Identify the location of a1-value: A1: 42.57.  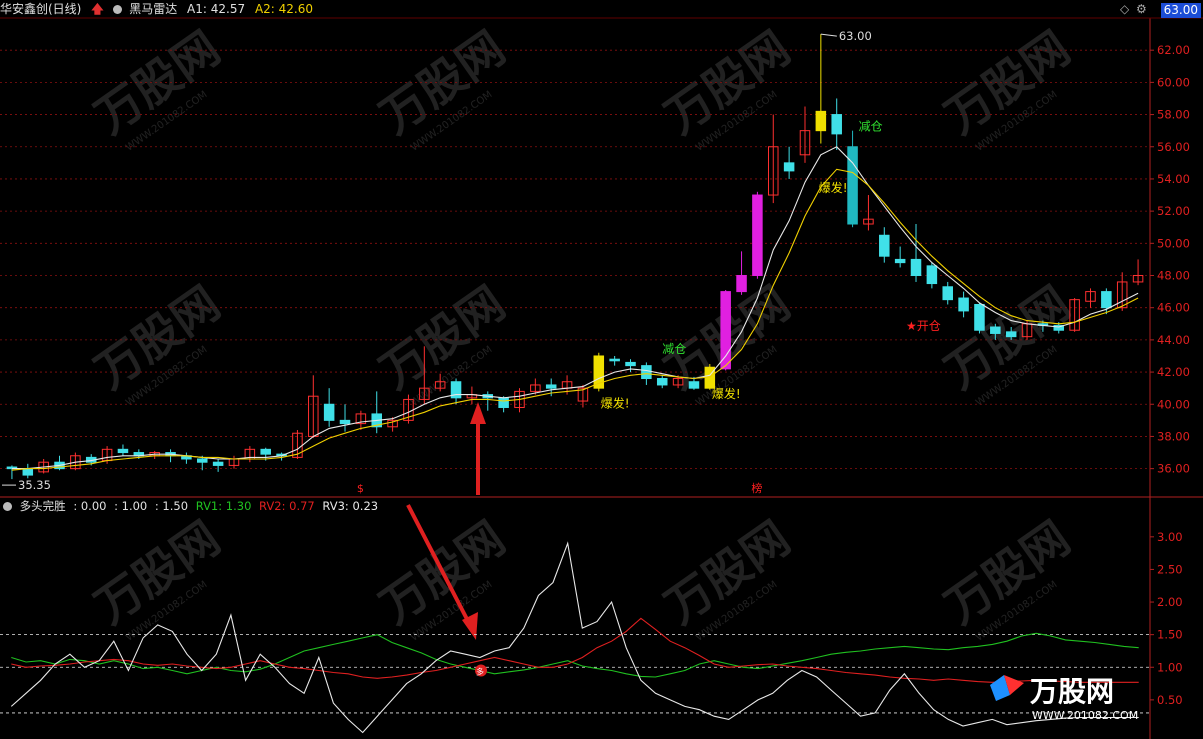
(216, 9).